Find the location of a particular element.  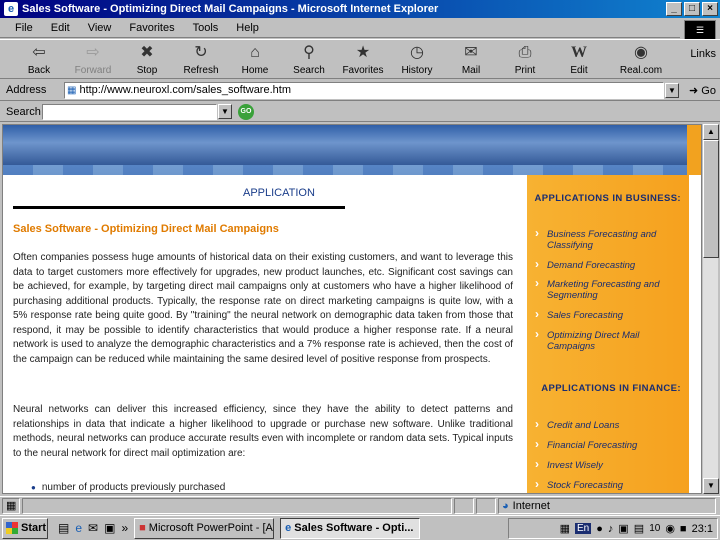

close-button: × is located at coordinates (710, 9).